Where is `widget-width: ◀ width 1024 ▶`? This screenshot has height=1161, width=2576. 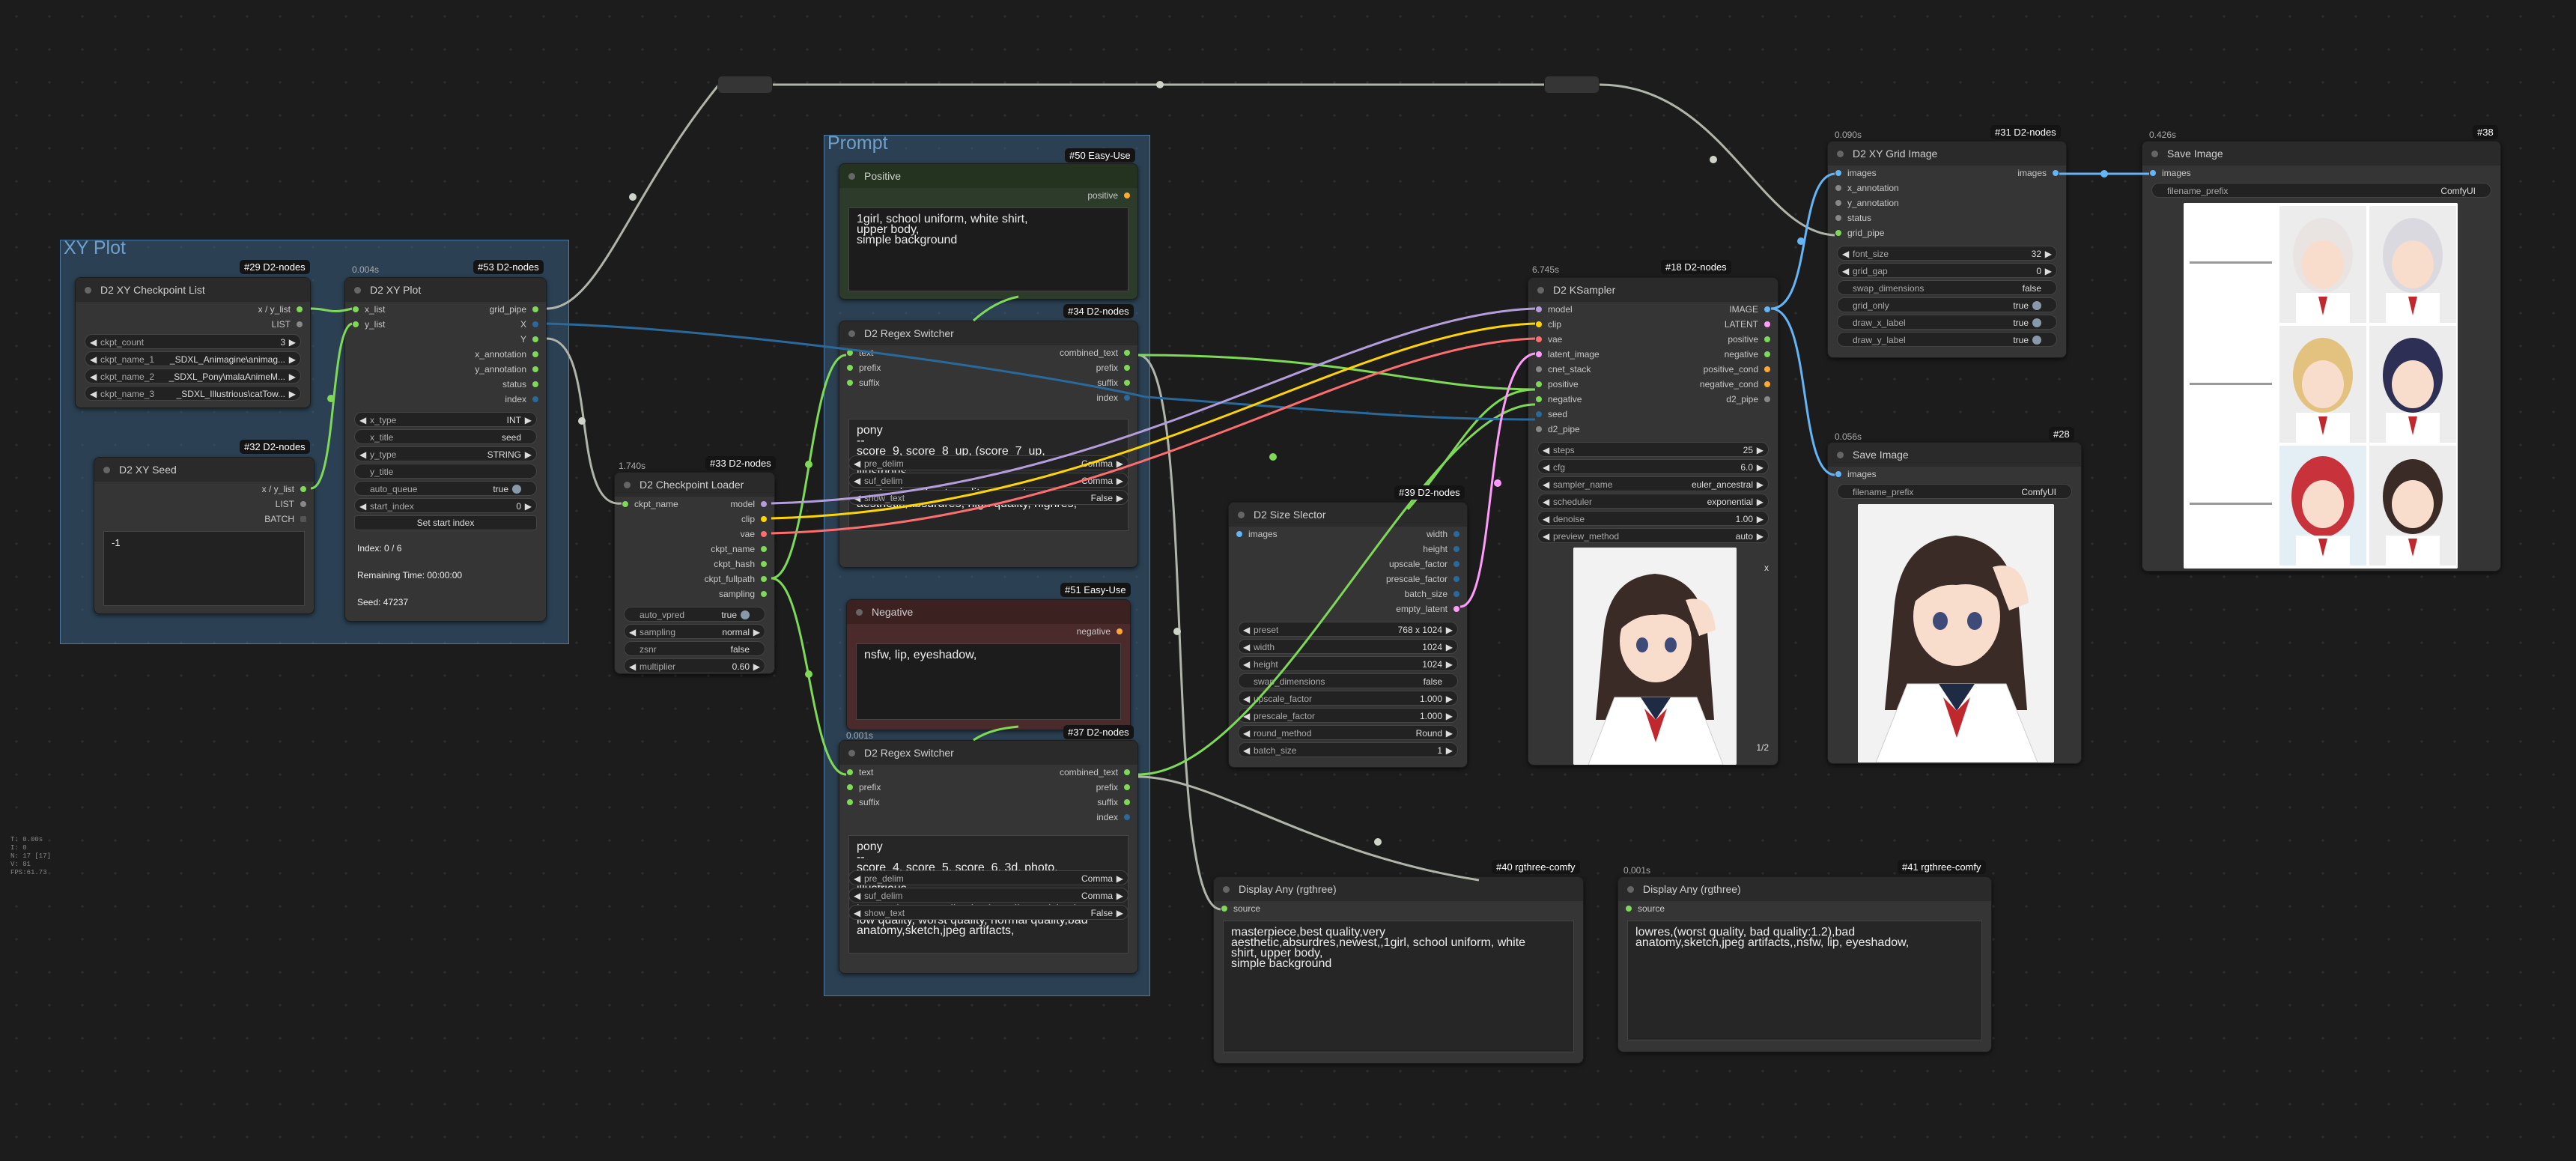 widget-width: ◀ width 1024 ▶ is located at coordinates (1348, 647).